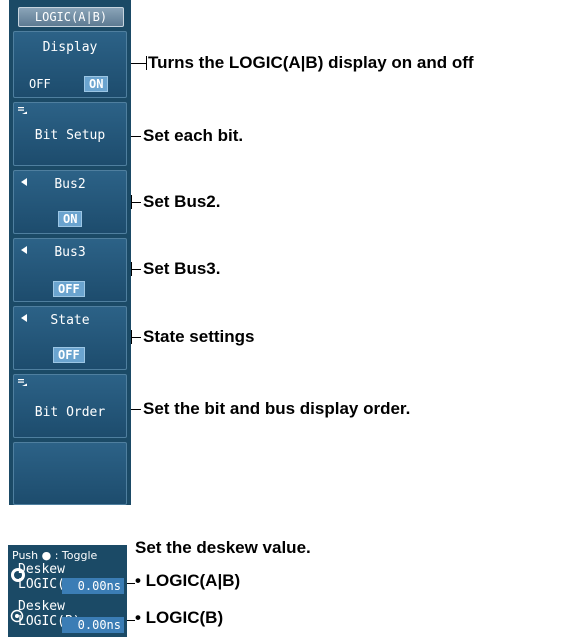 This screenshot has width=563, height=637. What do you see at coordinates (69, 355) in the screenshot?
I see `state-state: OFF` at bounding box center [69, 355].